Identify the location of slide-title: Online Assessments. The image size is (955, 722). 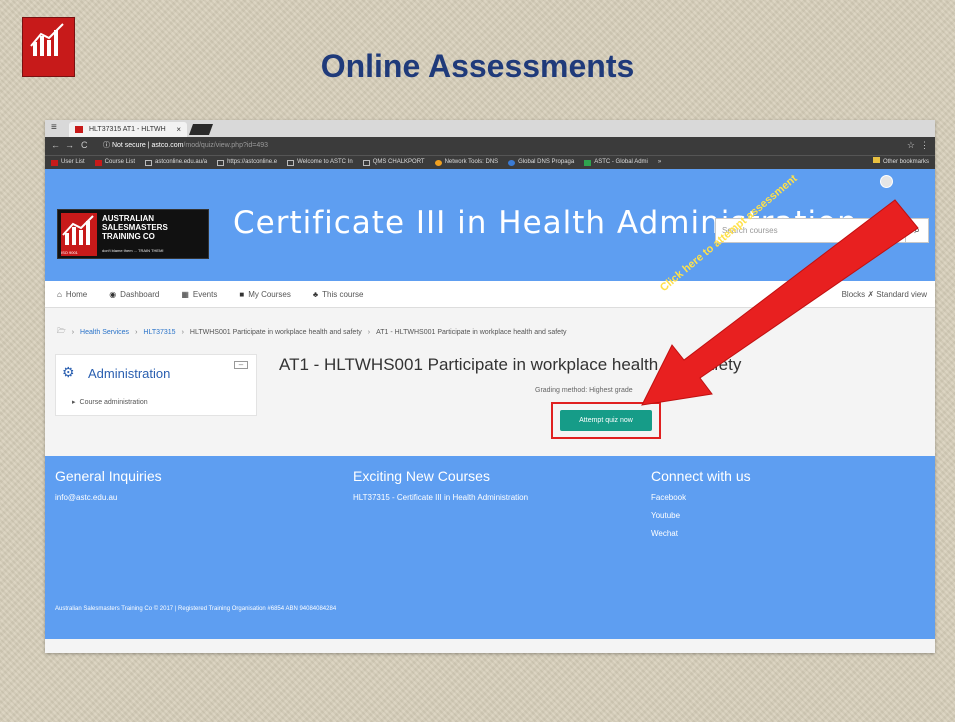
(477, 66).